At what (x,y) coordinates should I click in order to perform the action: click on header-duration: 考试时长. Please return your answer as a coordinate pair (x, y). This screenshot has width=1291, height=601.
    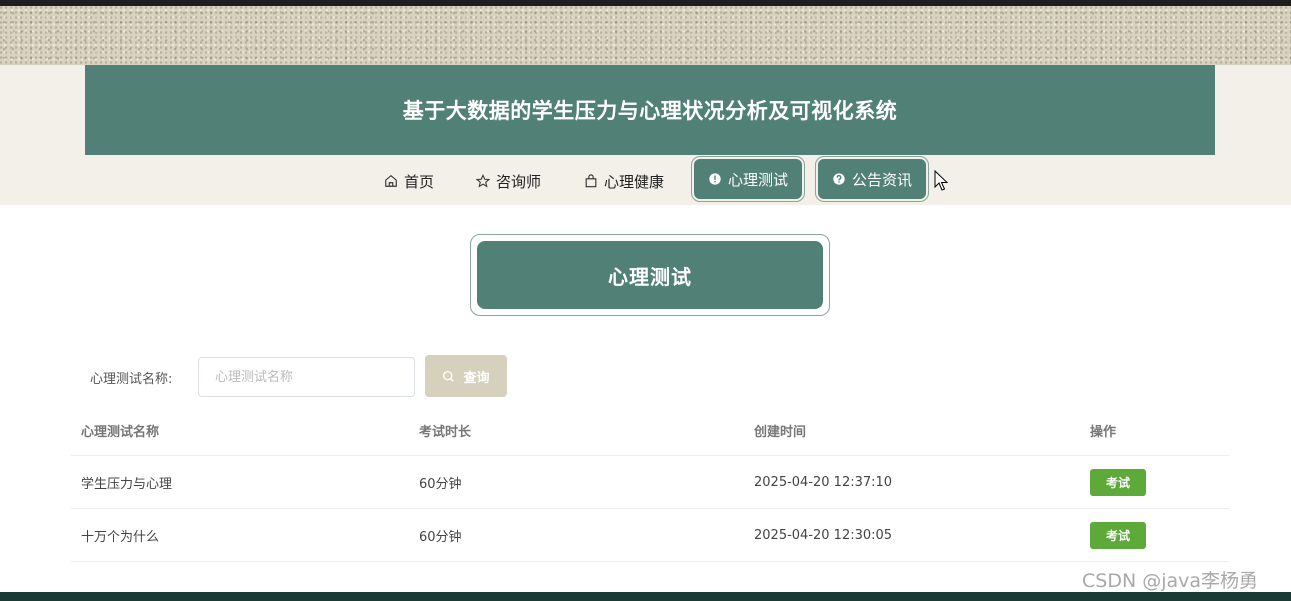
    Looking at the image, I should click on (576, 430).